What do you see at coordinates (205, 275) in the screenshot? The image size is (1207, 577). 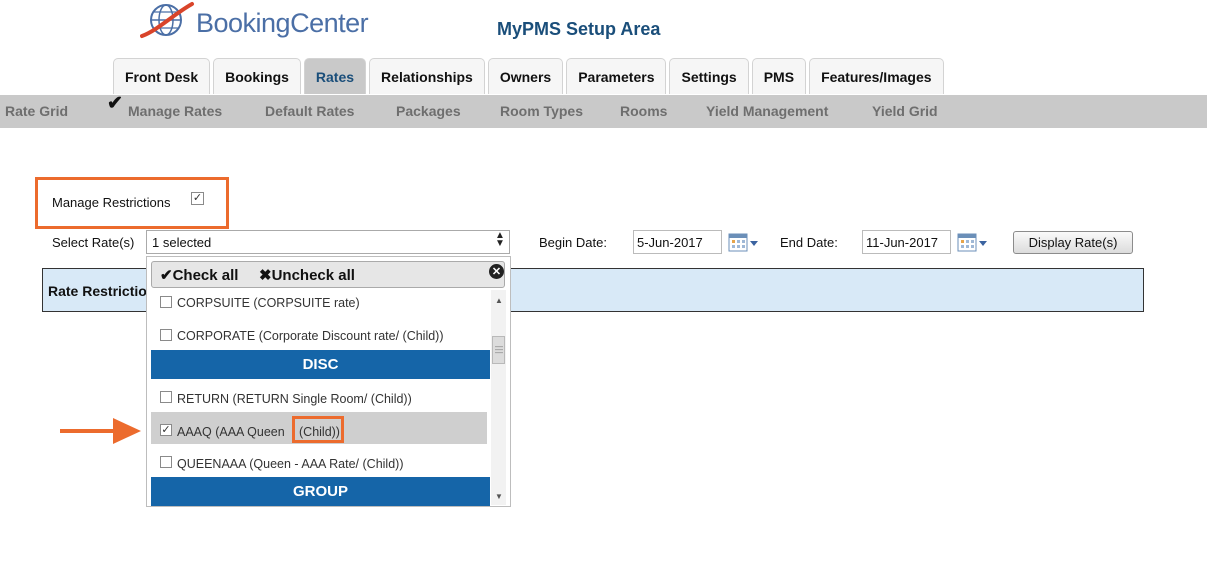 I see `check-all-label: Check all` at bounding box center [205, 275].